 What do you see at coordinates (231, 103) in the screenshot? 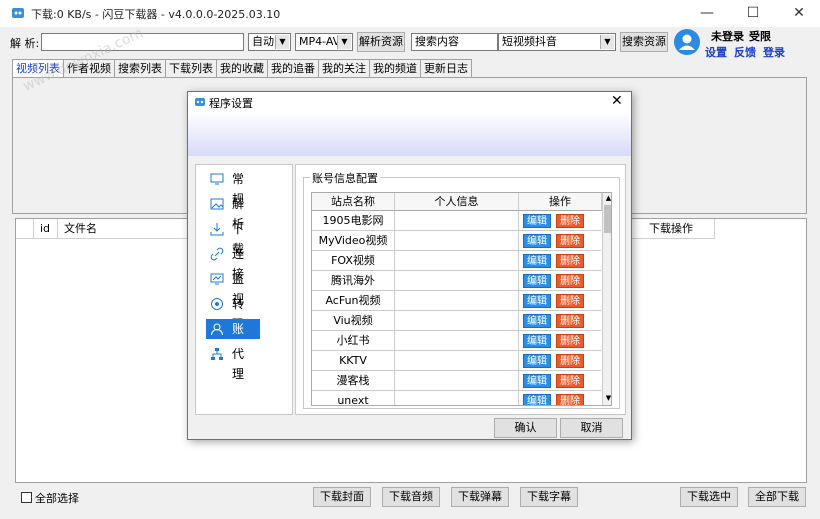
I see `dialog-title: 程序设置` at bounding box center [231, 103].